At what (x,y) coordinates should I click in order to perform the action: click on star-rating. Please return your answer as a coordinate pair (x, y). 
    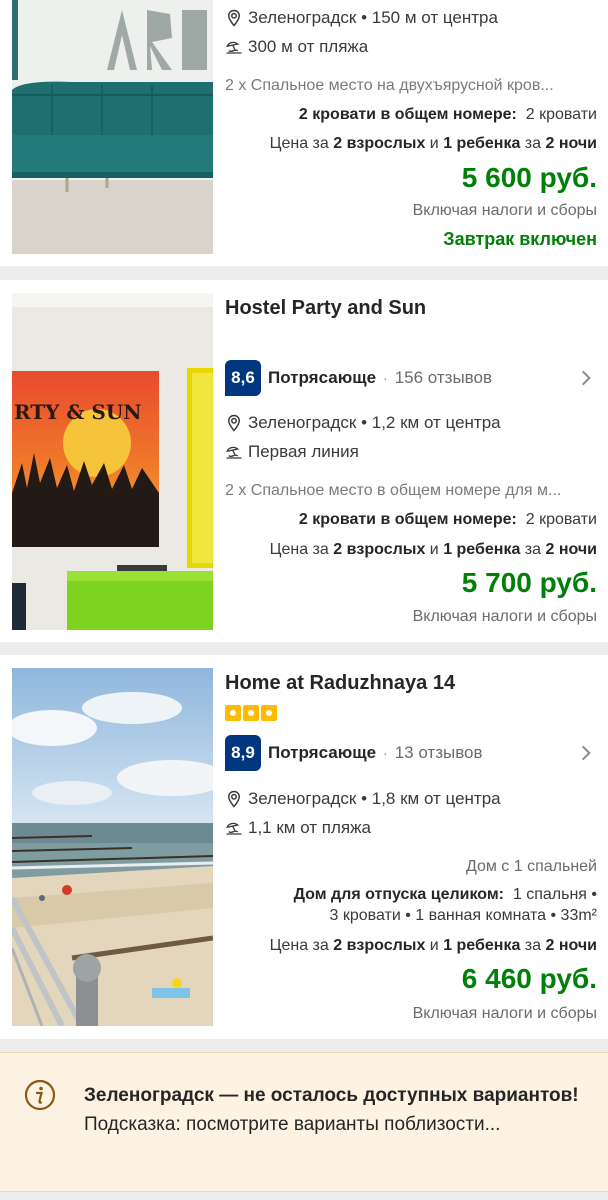
    Looking at the image, I should click on (251, 713).